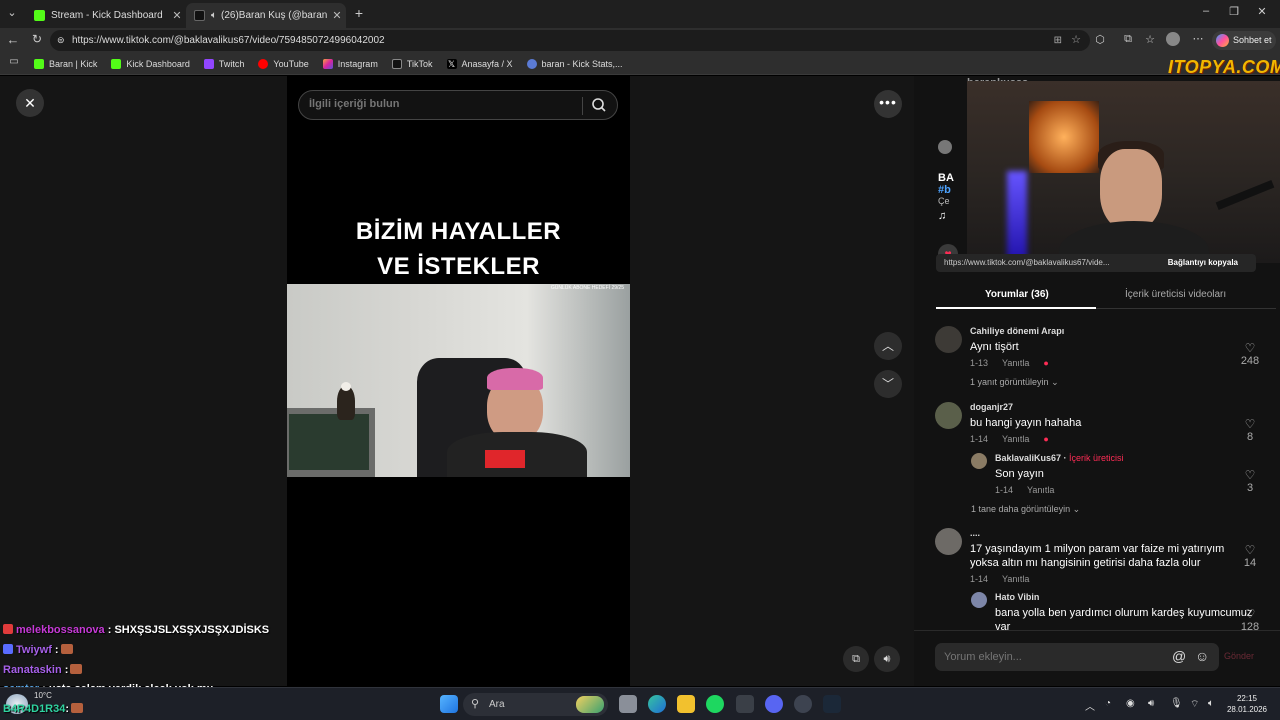  I want to click on view-more-replies-button: 1 tane daha görüntüleyin ⌄, so click(1025, 509).